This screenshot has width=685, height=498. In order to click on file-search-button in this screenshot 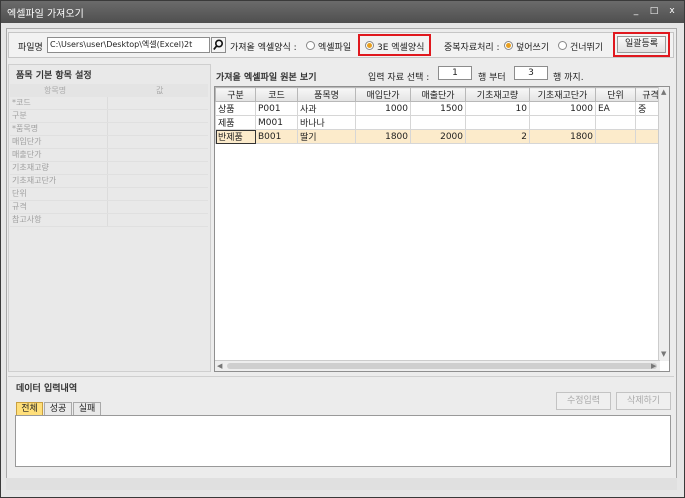, I will do `click(218, 45)`.